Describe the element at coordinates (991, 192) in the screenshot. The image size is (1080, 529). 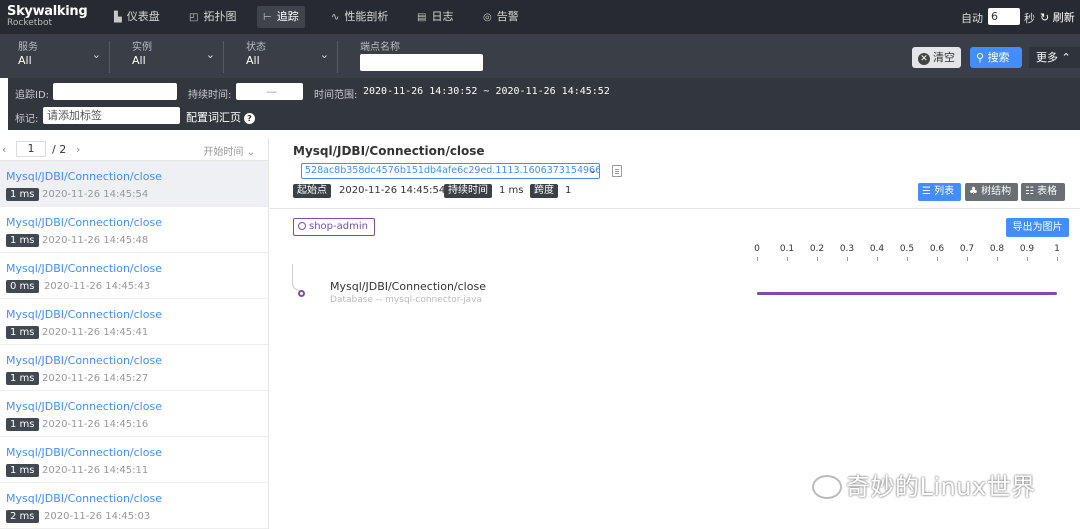
I see `tree-view-button: ♣ 树结构` at that location.